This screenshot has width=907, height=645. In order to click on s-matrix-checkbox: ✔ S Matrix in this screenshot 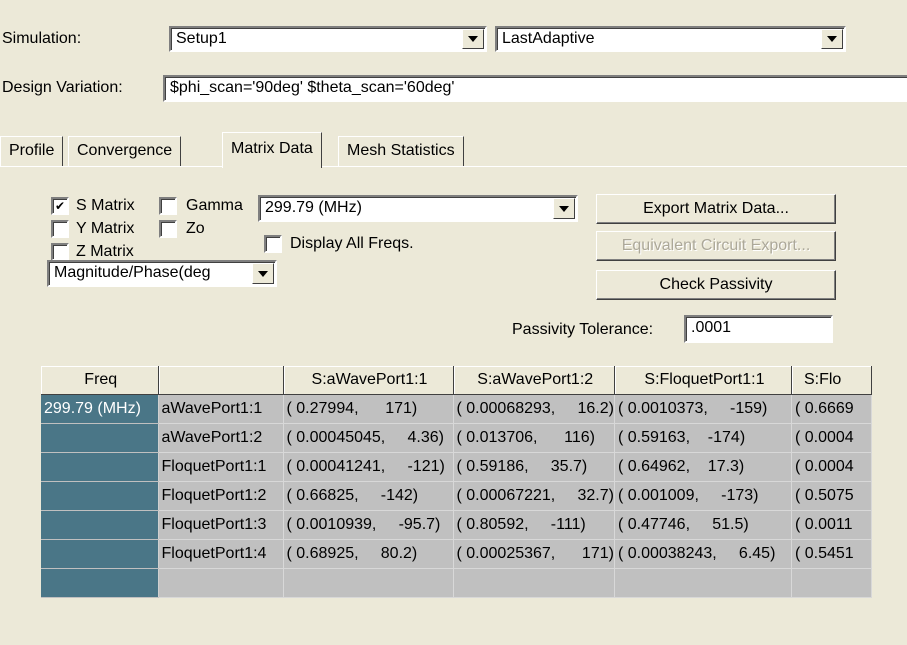, I will do `click(93, 206)`.